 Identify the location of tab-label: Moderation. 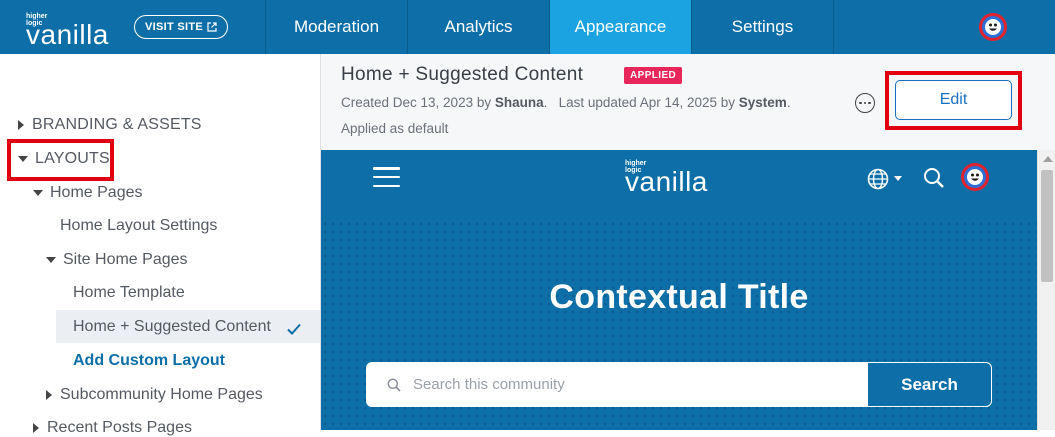
(336, 26).